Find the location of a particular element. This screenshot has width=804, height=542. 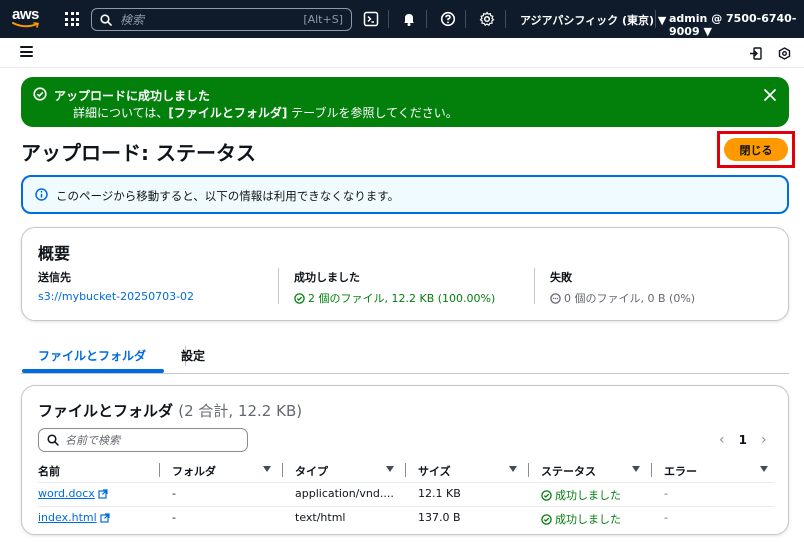

flash-detail: 詳細については、[ファイルとフォルダ] テーブルを参照してください。 is located at coordinates (265, 113).